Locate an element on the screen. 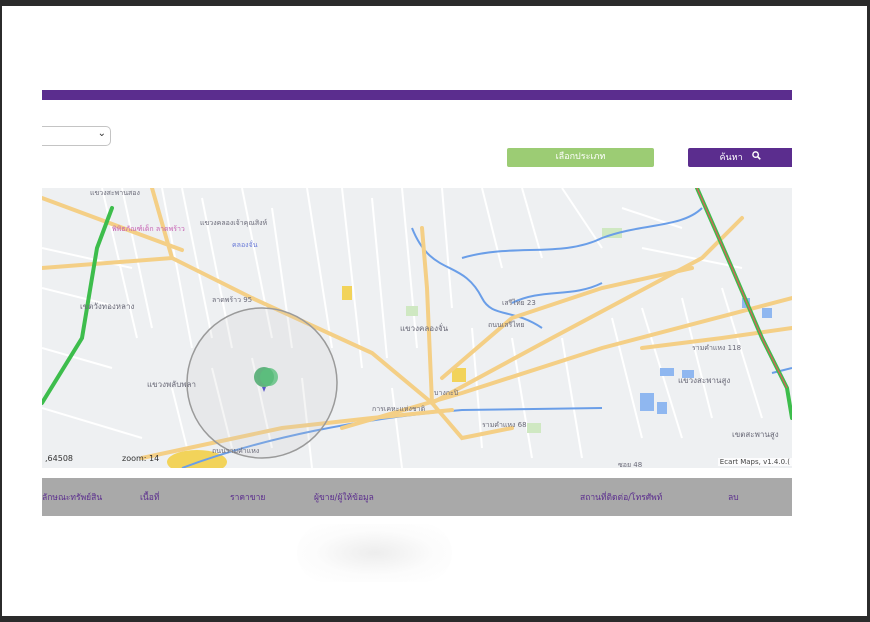 This screenshot has width=870, height=622. map-label: รามคำแหง 118 is located at coordinates (717, 348).